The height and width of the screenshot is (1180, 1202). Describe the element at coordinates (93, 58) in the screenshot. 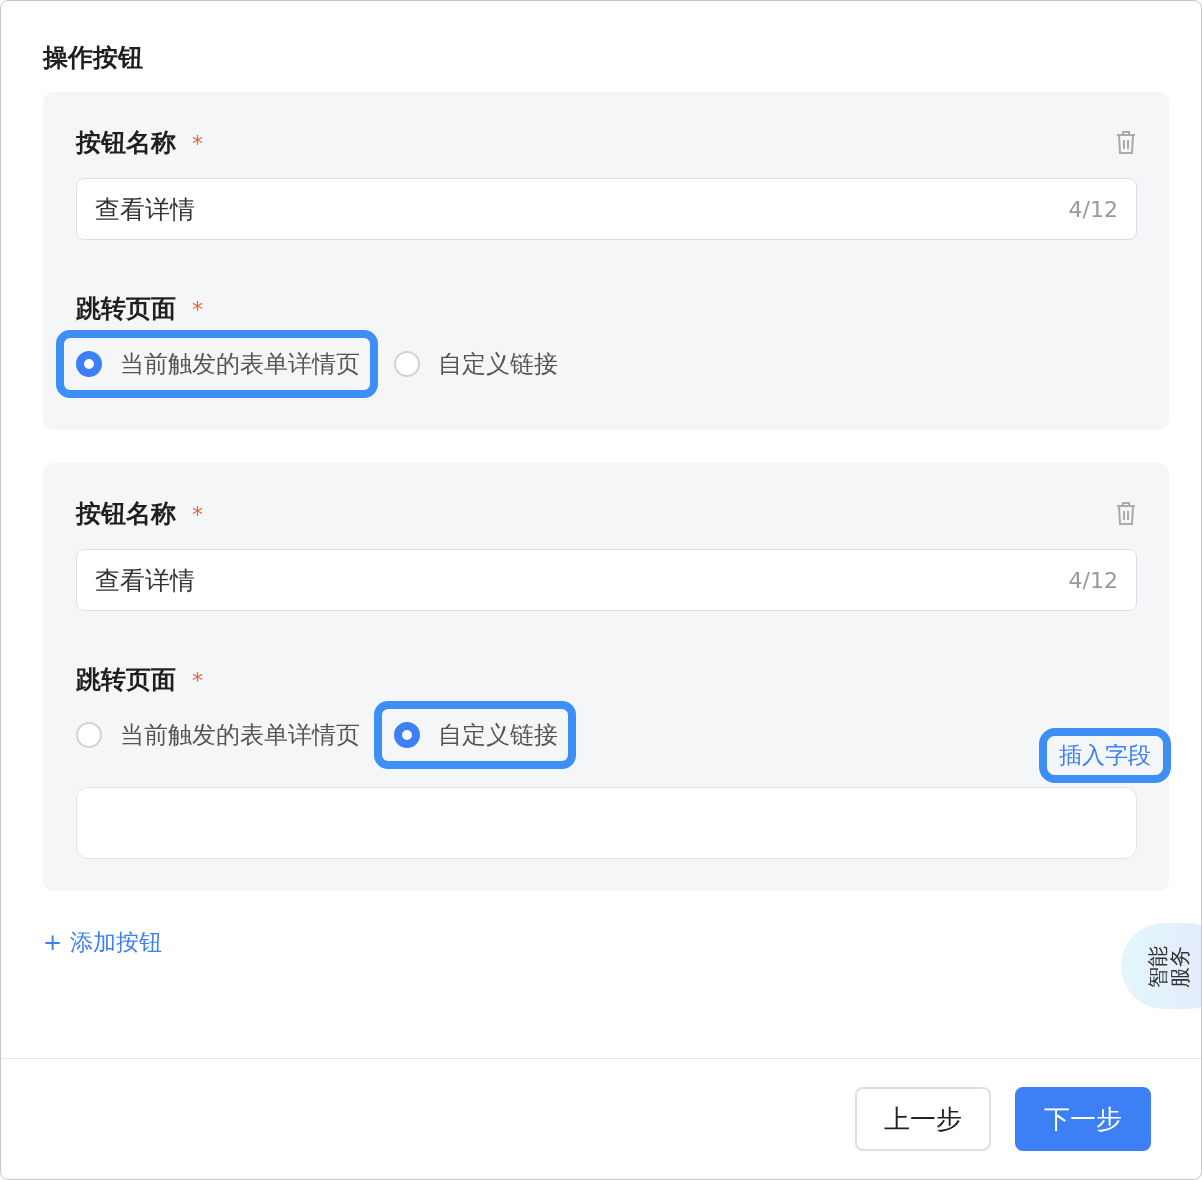

I see `section-title: 操作按钮` at that location.